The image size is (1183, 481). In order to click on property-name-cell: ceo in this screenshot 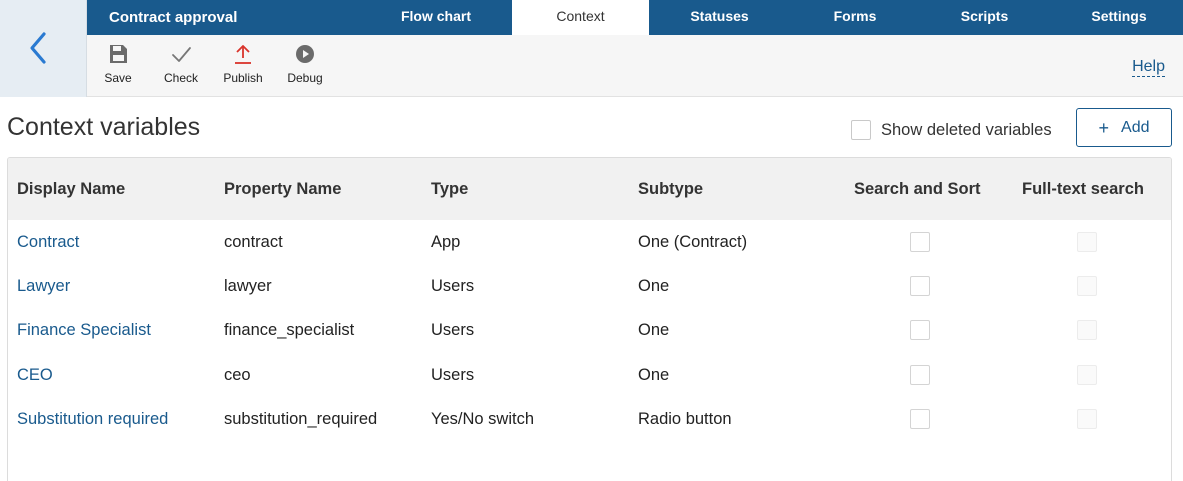, I will do `click(237, 375)`.